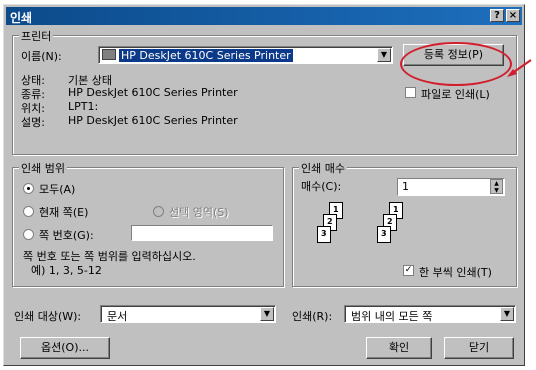 The height and width of the screenshot is (370, 536). Describe the element at coordinates (405, 186) in the screenshot. I see `copies-count-value: 1` at that location.